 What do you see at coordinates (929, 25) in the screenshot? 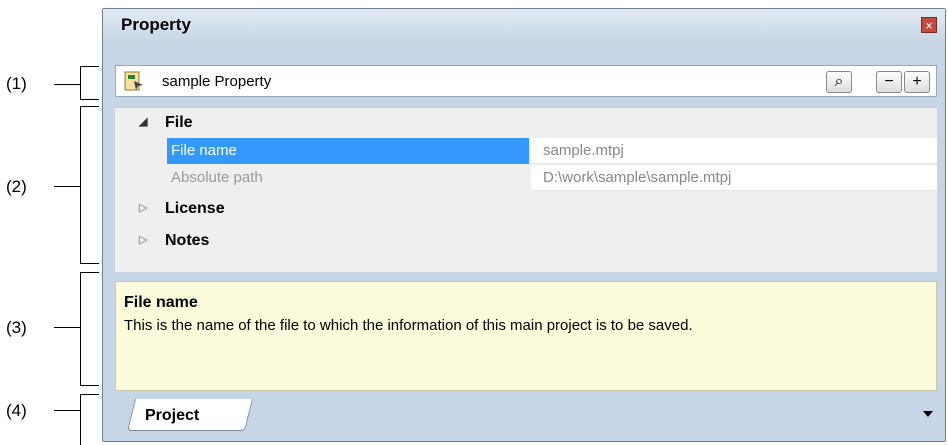
I see `close-icon: ×` at bounding box center [929, 25].